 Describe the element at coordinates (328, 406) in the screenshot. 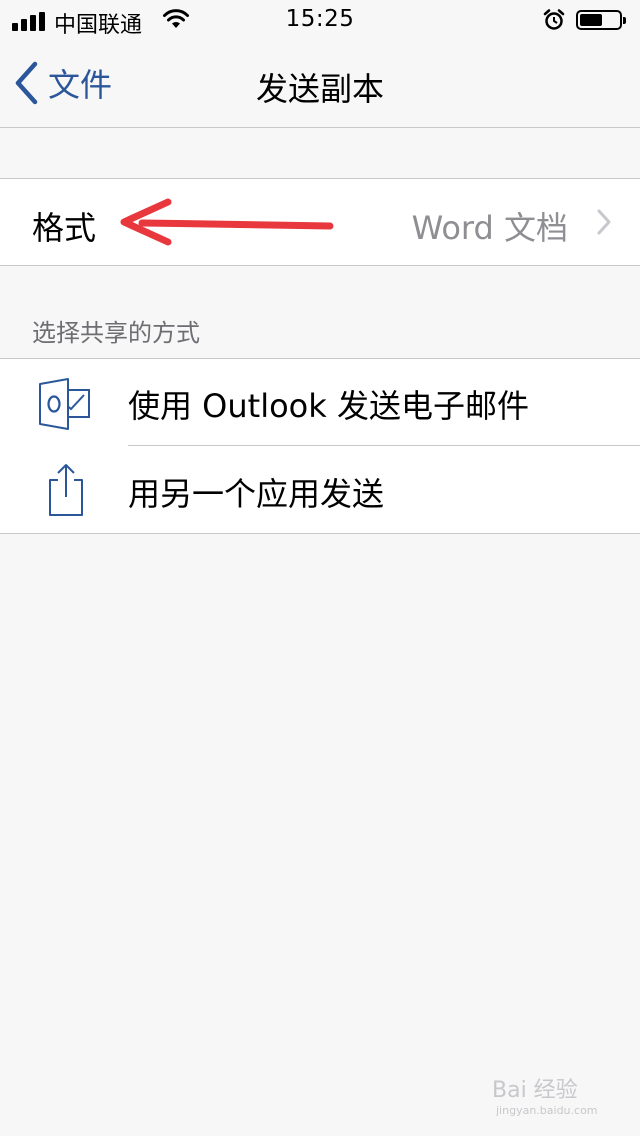

I see `share-outlook-label: 使用 Outlook 发送电子邮件` at that location.